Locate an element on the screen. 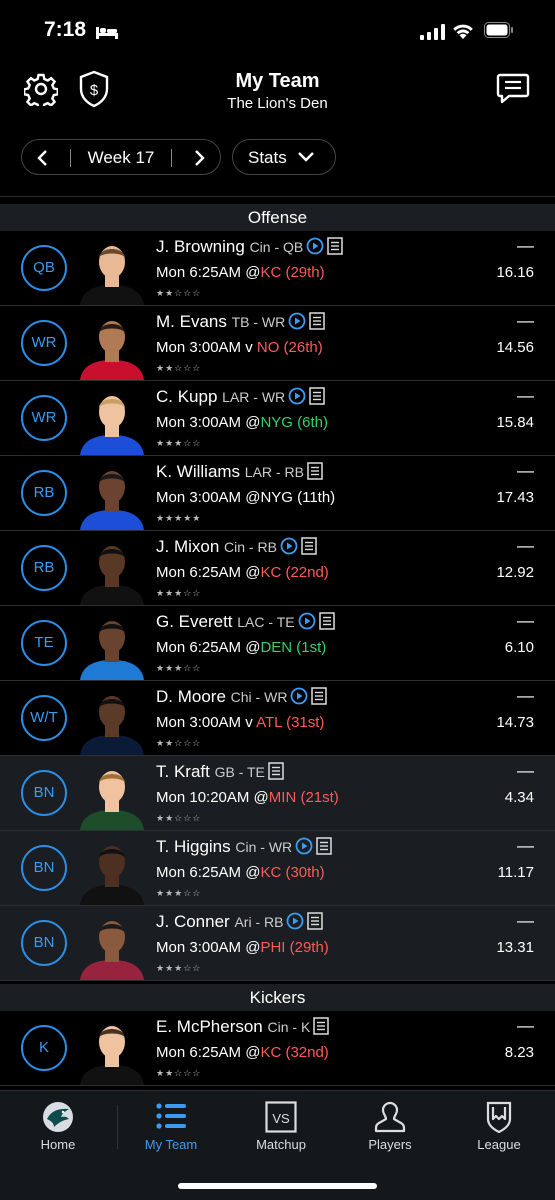 This screenshot has width=555, height=1200. chat-icon is located at coordinates (513, 88).